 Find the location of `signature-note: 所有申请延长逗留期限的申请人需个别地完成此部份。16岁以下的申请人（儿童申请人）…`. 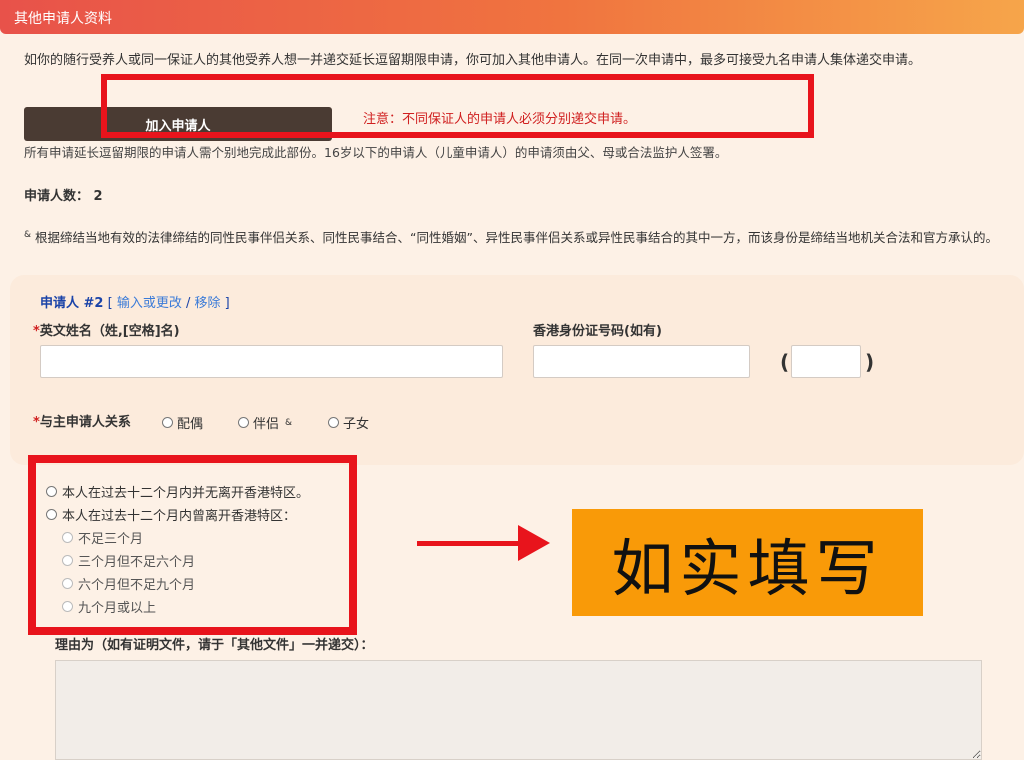

signature-note: 所有申请延长逗留期限的申请人需个别地完成此部份。16岁以下的申请人（儿童申请人）… is located at coordinates (376, 152).